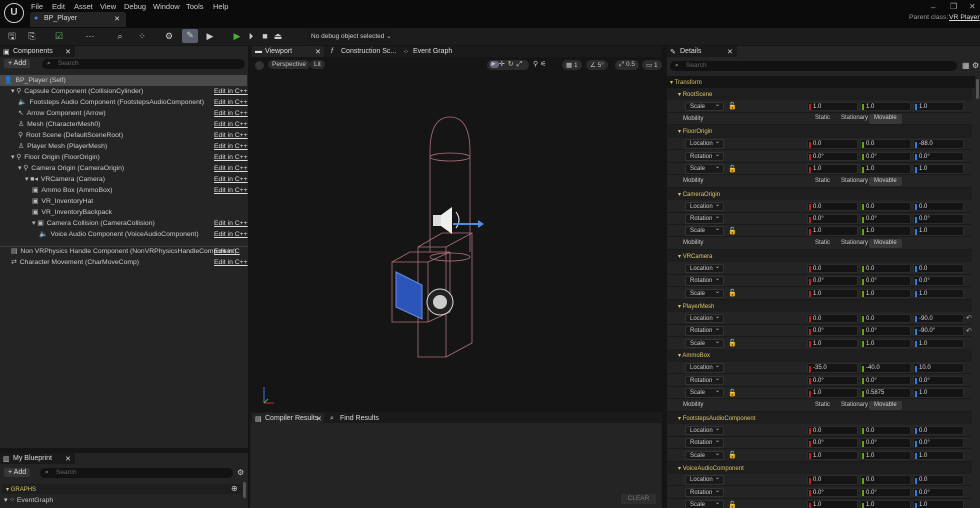  I want to click on class-settings-gear-icon: ⚙, so click(169, 36).